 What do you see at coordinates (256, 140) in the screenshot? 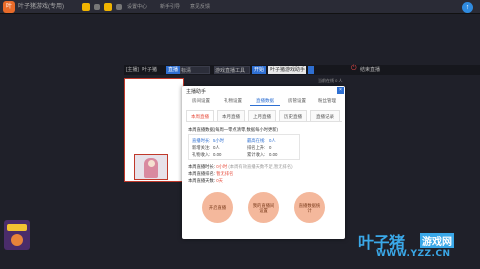
I see `stat-viewers-label: 最高在线:` at bounding box center [256, 140].